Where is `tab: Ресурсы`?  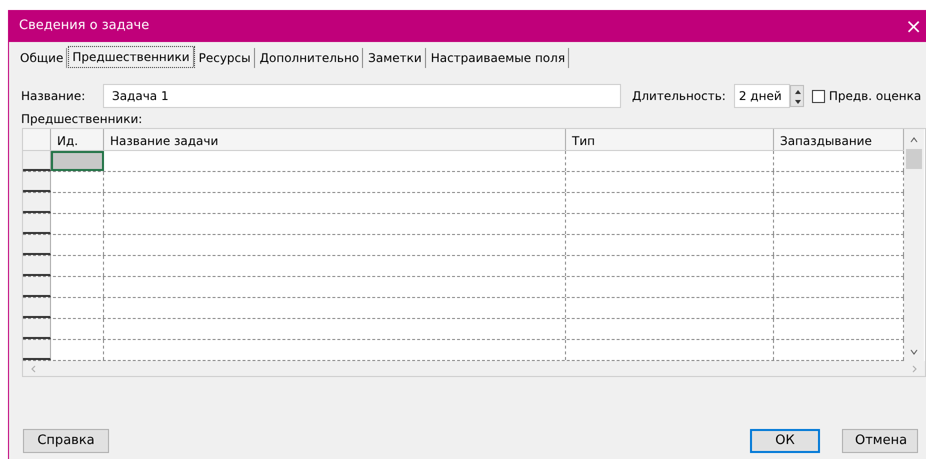
tab: Ресурсы is located at coordinates (225, 58).